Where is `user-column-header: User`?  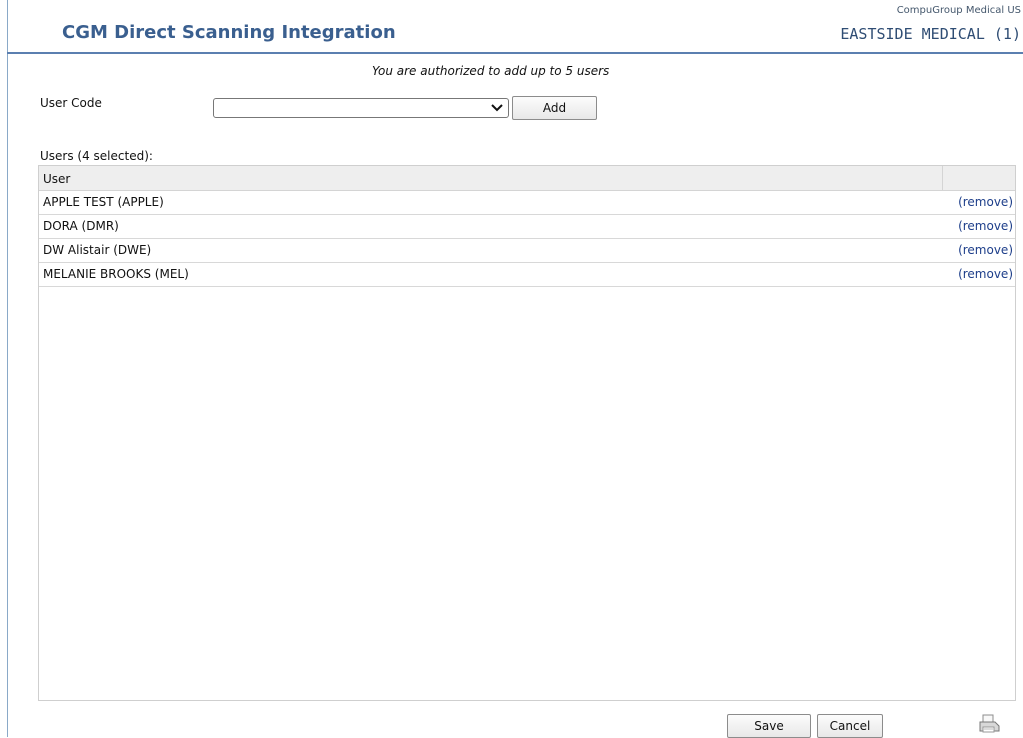 user-column-header: User is located at coordinates (57, 179).